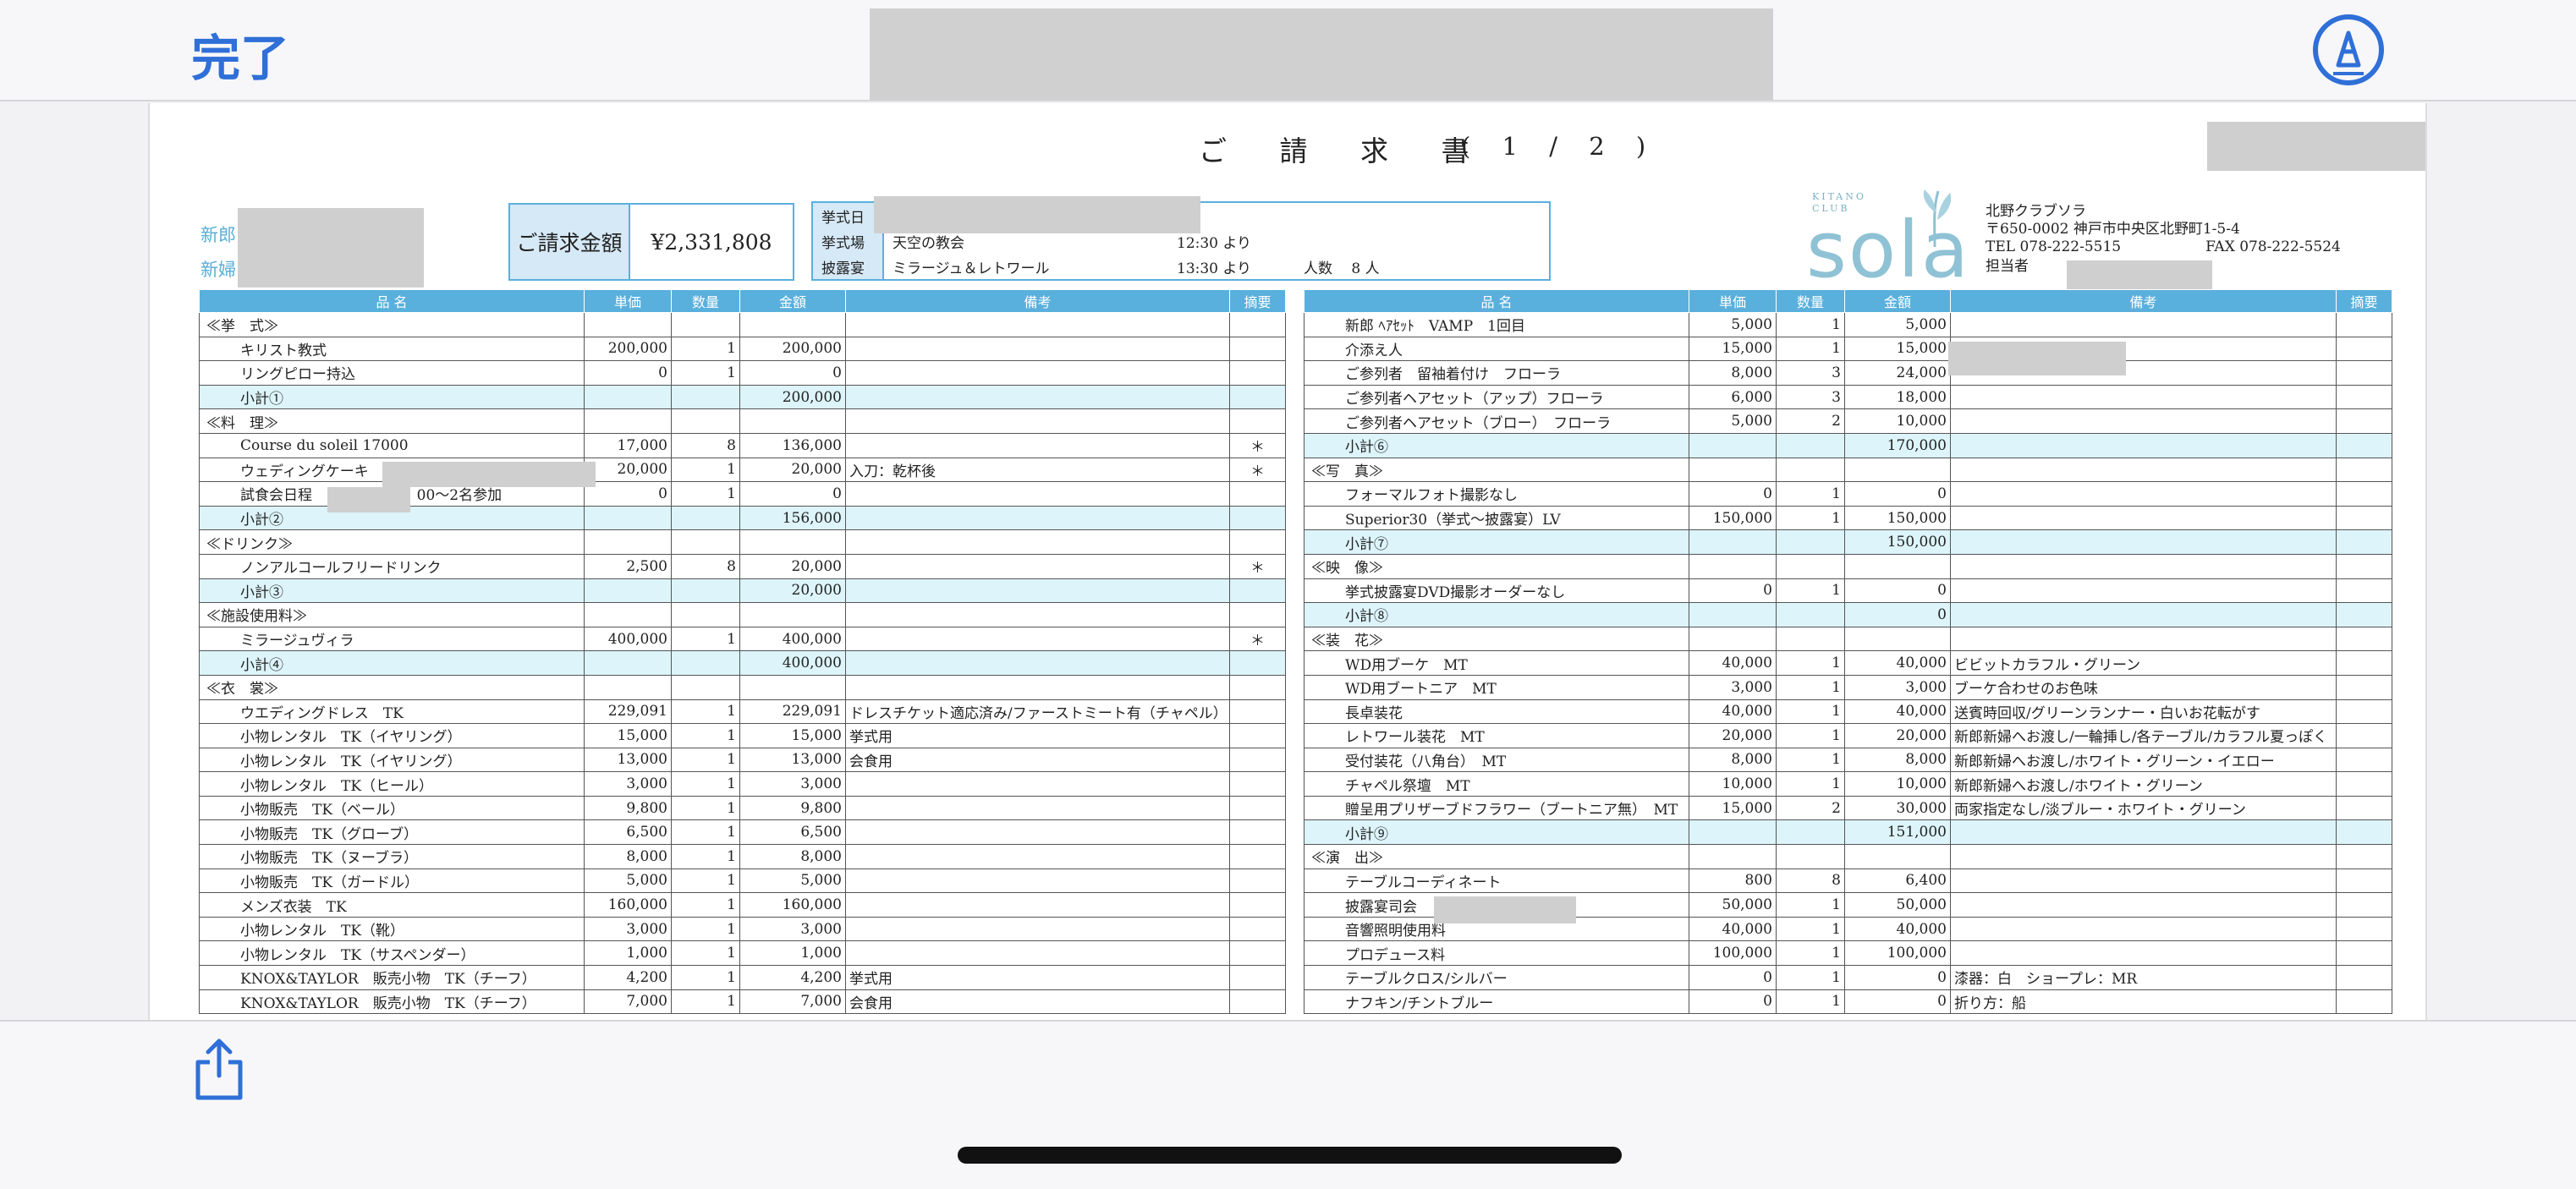  Describe the element at coordinates (742, 1002) in the screenshot. I see `table-row: KNOX&TAYLOR 販売小物 TK（チーフ） 7,000 1 7,000 会食用` at that location.